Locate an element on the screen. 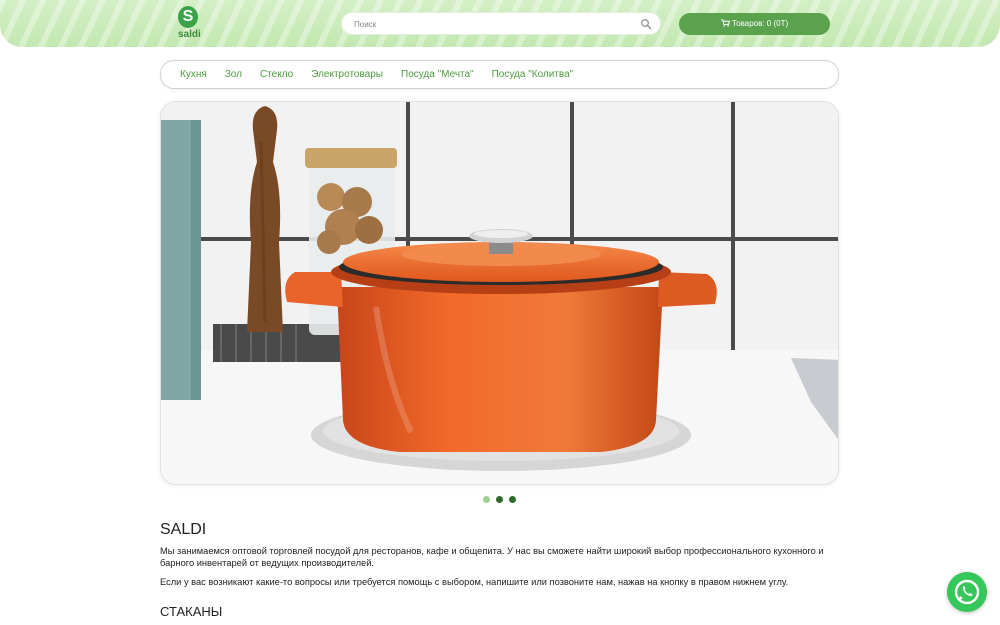 Image resolution: width=1000 pixels, height=625 pixels. carousel-dots is located at coordinates (503, 500).